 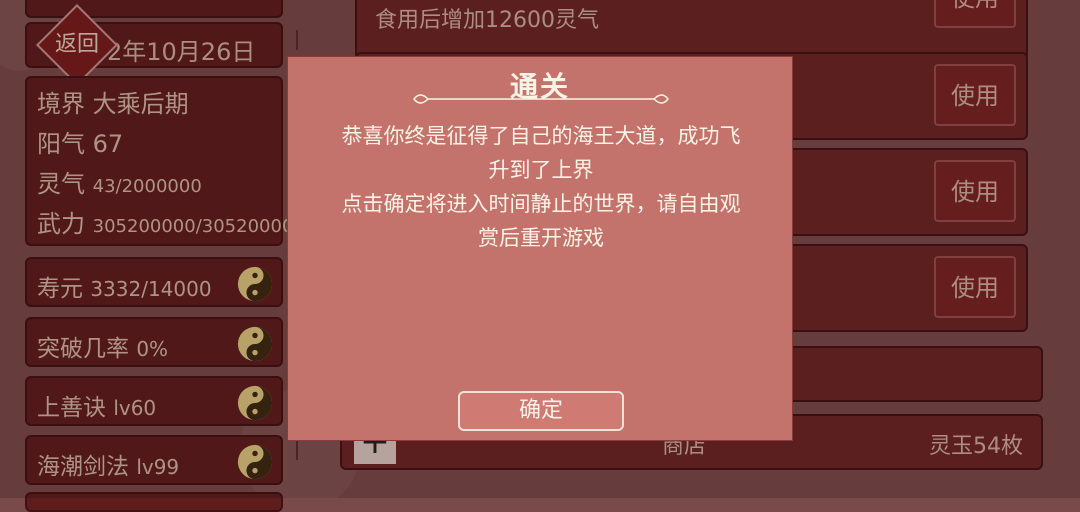 I want to click on confirm-button: 确定, so click(x=541, y=411).